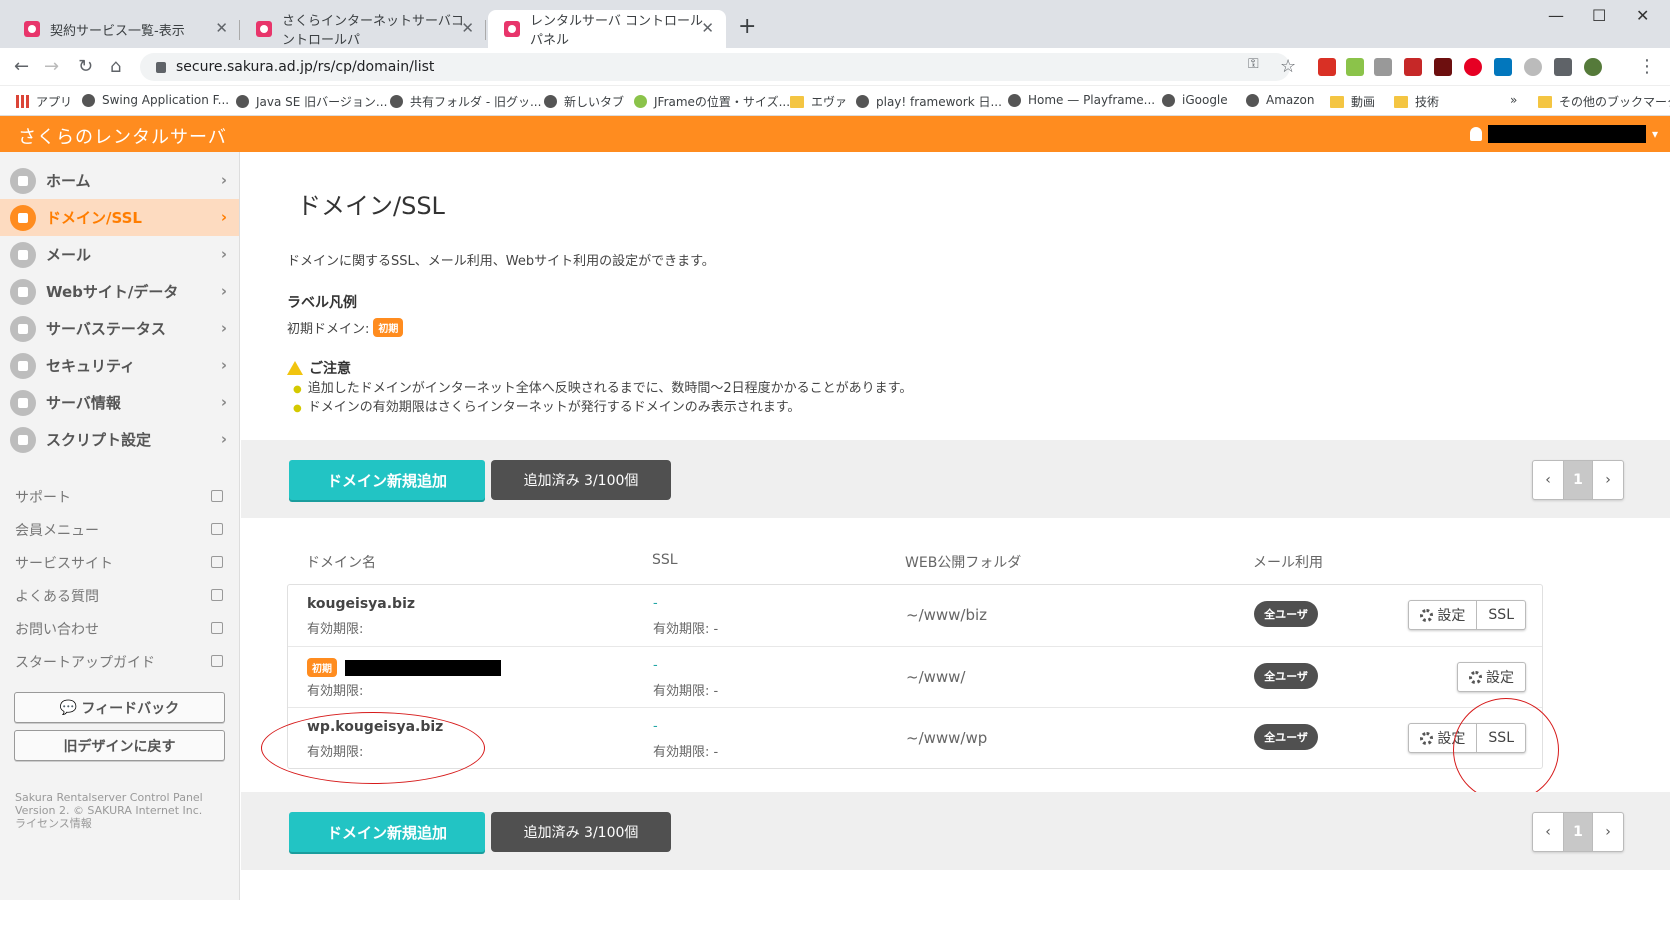  I want to click on link-contact: お問い合わせ, so click(119, 628).